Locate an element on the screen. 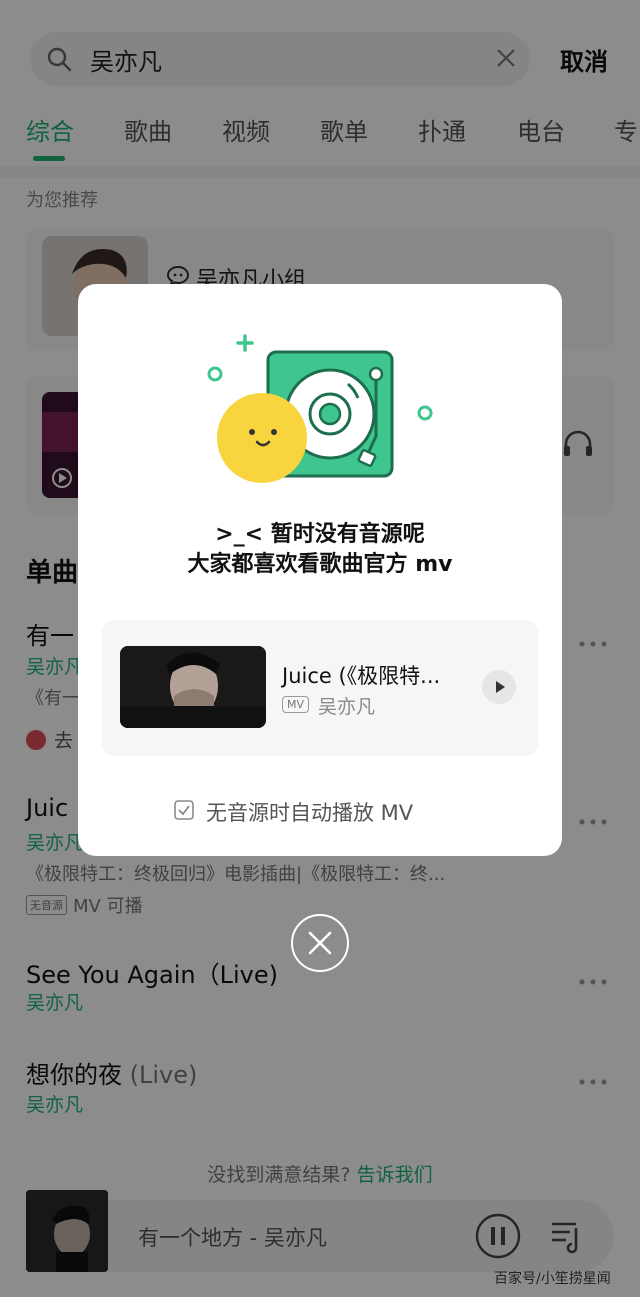 This screenshot has height=1297, width=640. close-icon is located at coordinates (320, 943).